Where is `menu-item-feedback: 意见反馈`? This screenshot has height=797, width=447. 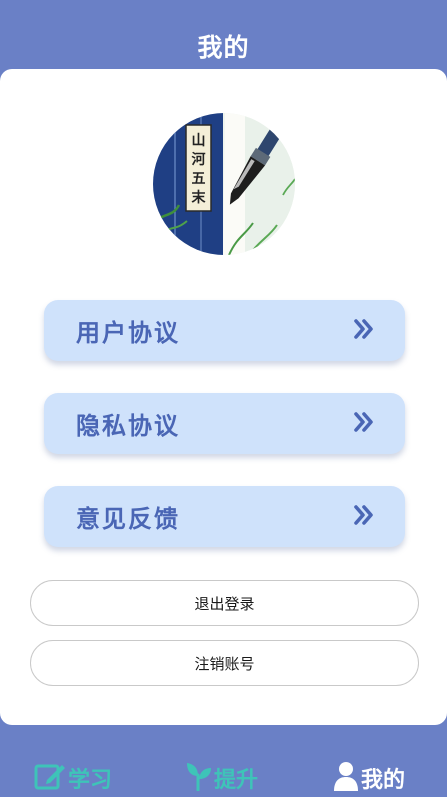
menu-item-feedback: 意见反馈 is located at coordinates (224, 516).